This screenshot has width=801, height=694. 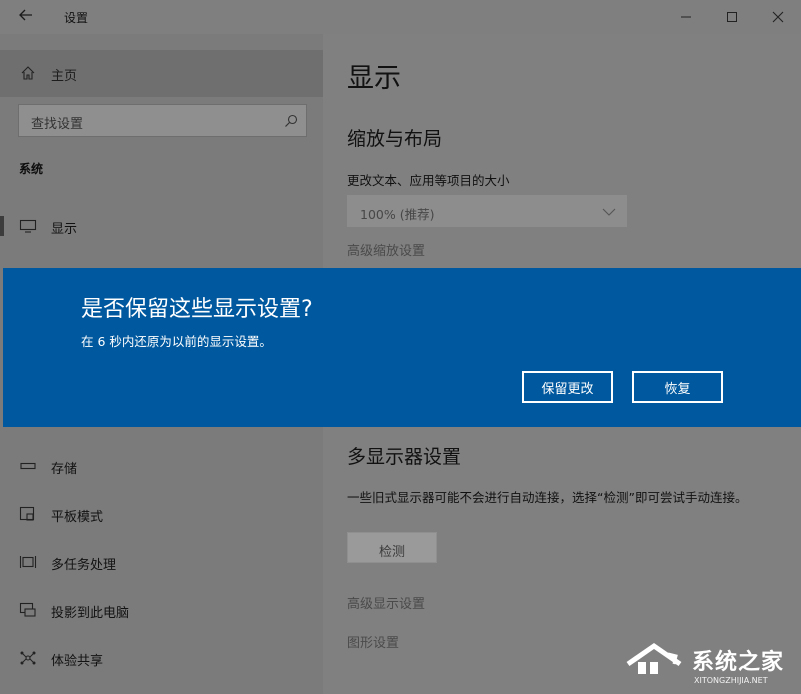 I want to click on sidebar-item-label: 多任务处理, so click(x=84, y=565).